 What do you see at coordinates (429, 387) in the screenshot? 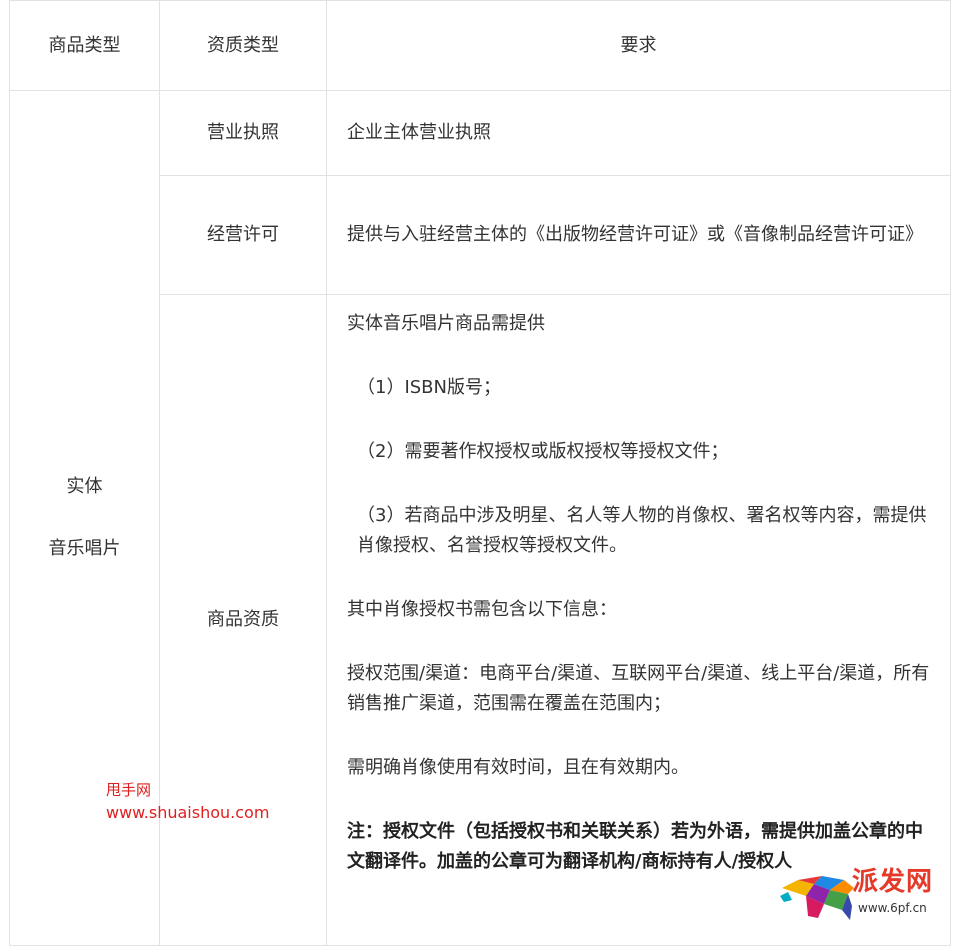
I see `requirement-paragraph: （1）ISBN版号；` at bounding box center [429, 387].